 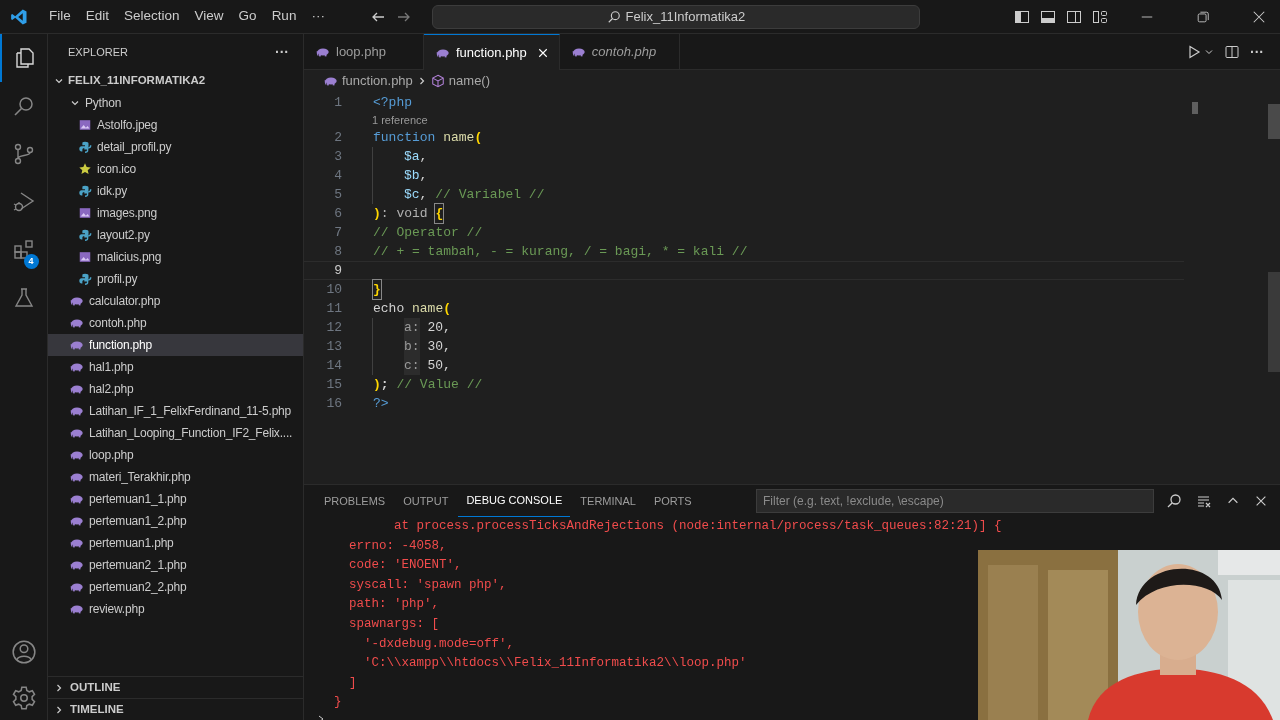 What do you see at coordinates (152, 16) in the screenshot?
I see `menu-item: Selection` at bounding box center [152, 16].